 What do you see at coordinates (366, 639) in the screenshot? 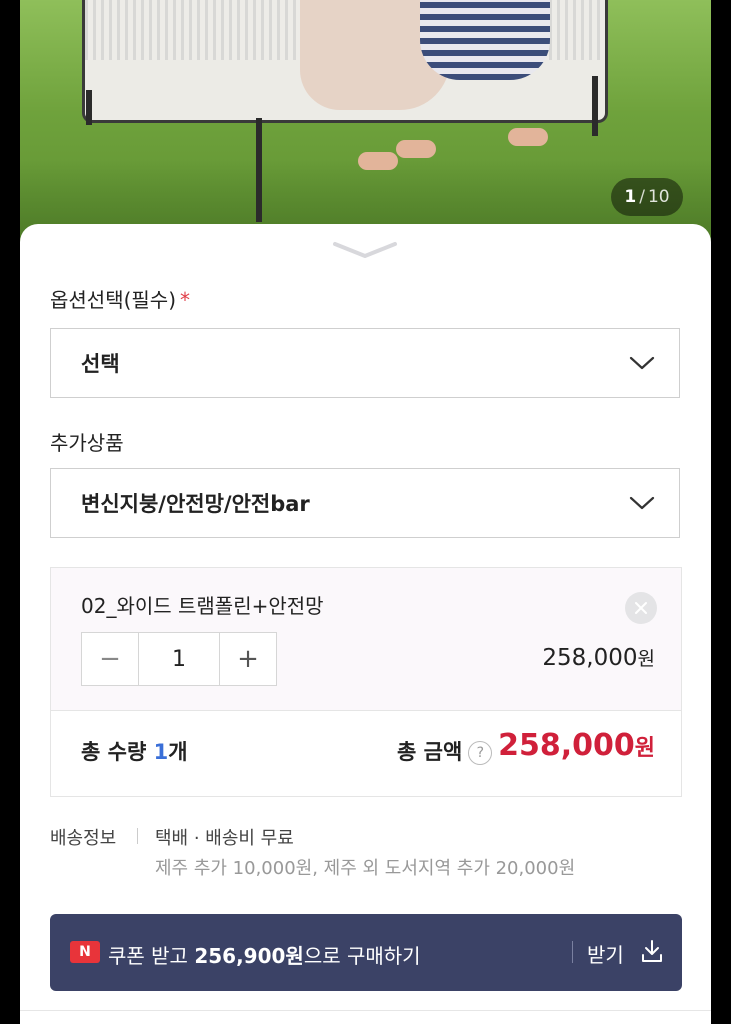
I see `selected-item: 02_와이드 트램폴린+안전망 − 1 + 258,000원` at bounding box center [366, 639].